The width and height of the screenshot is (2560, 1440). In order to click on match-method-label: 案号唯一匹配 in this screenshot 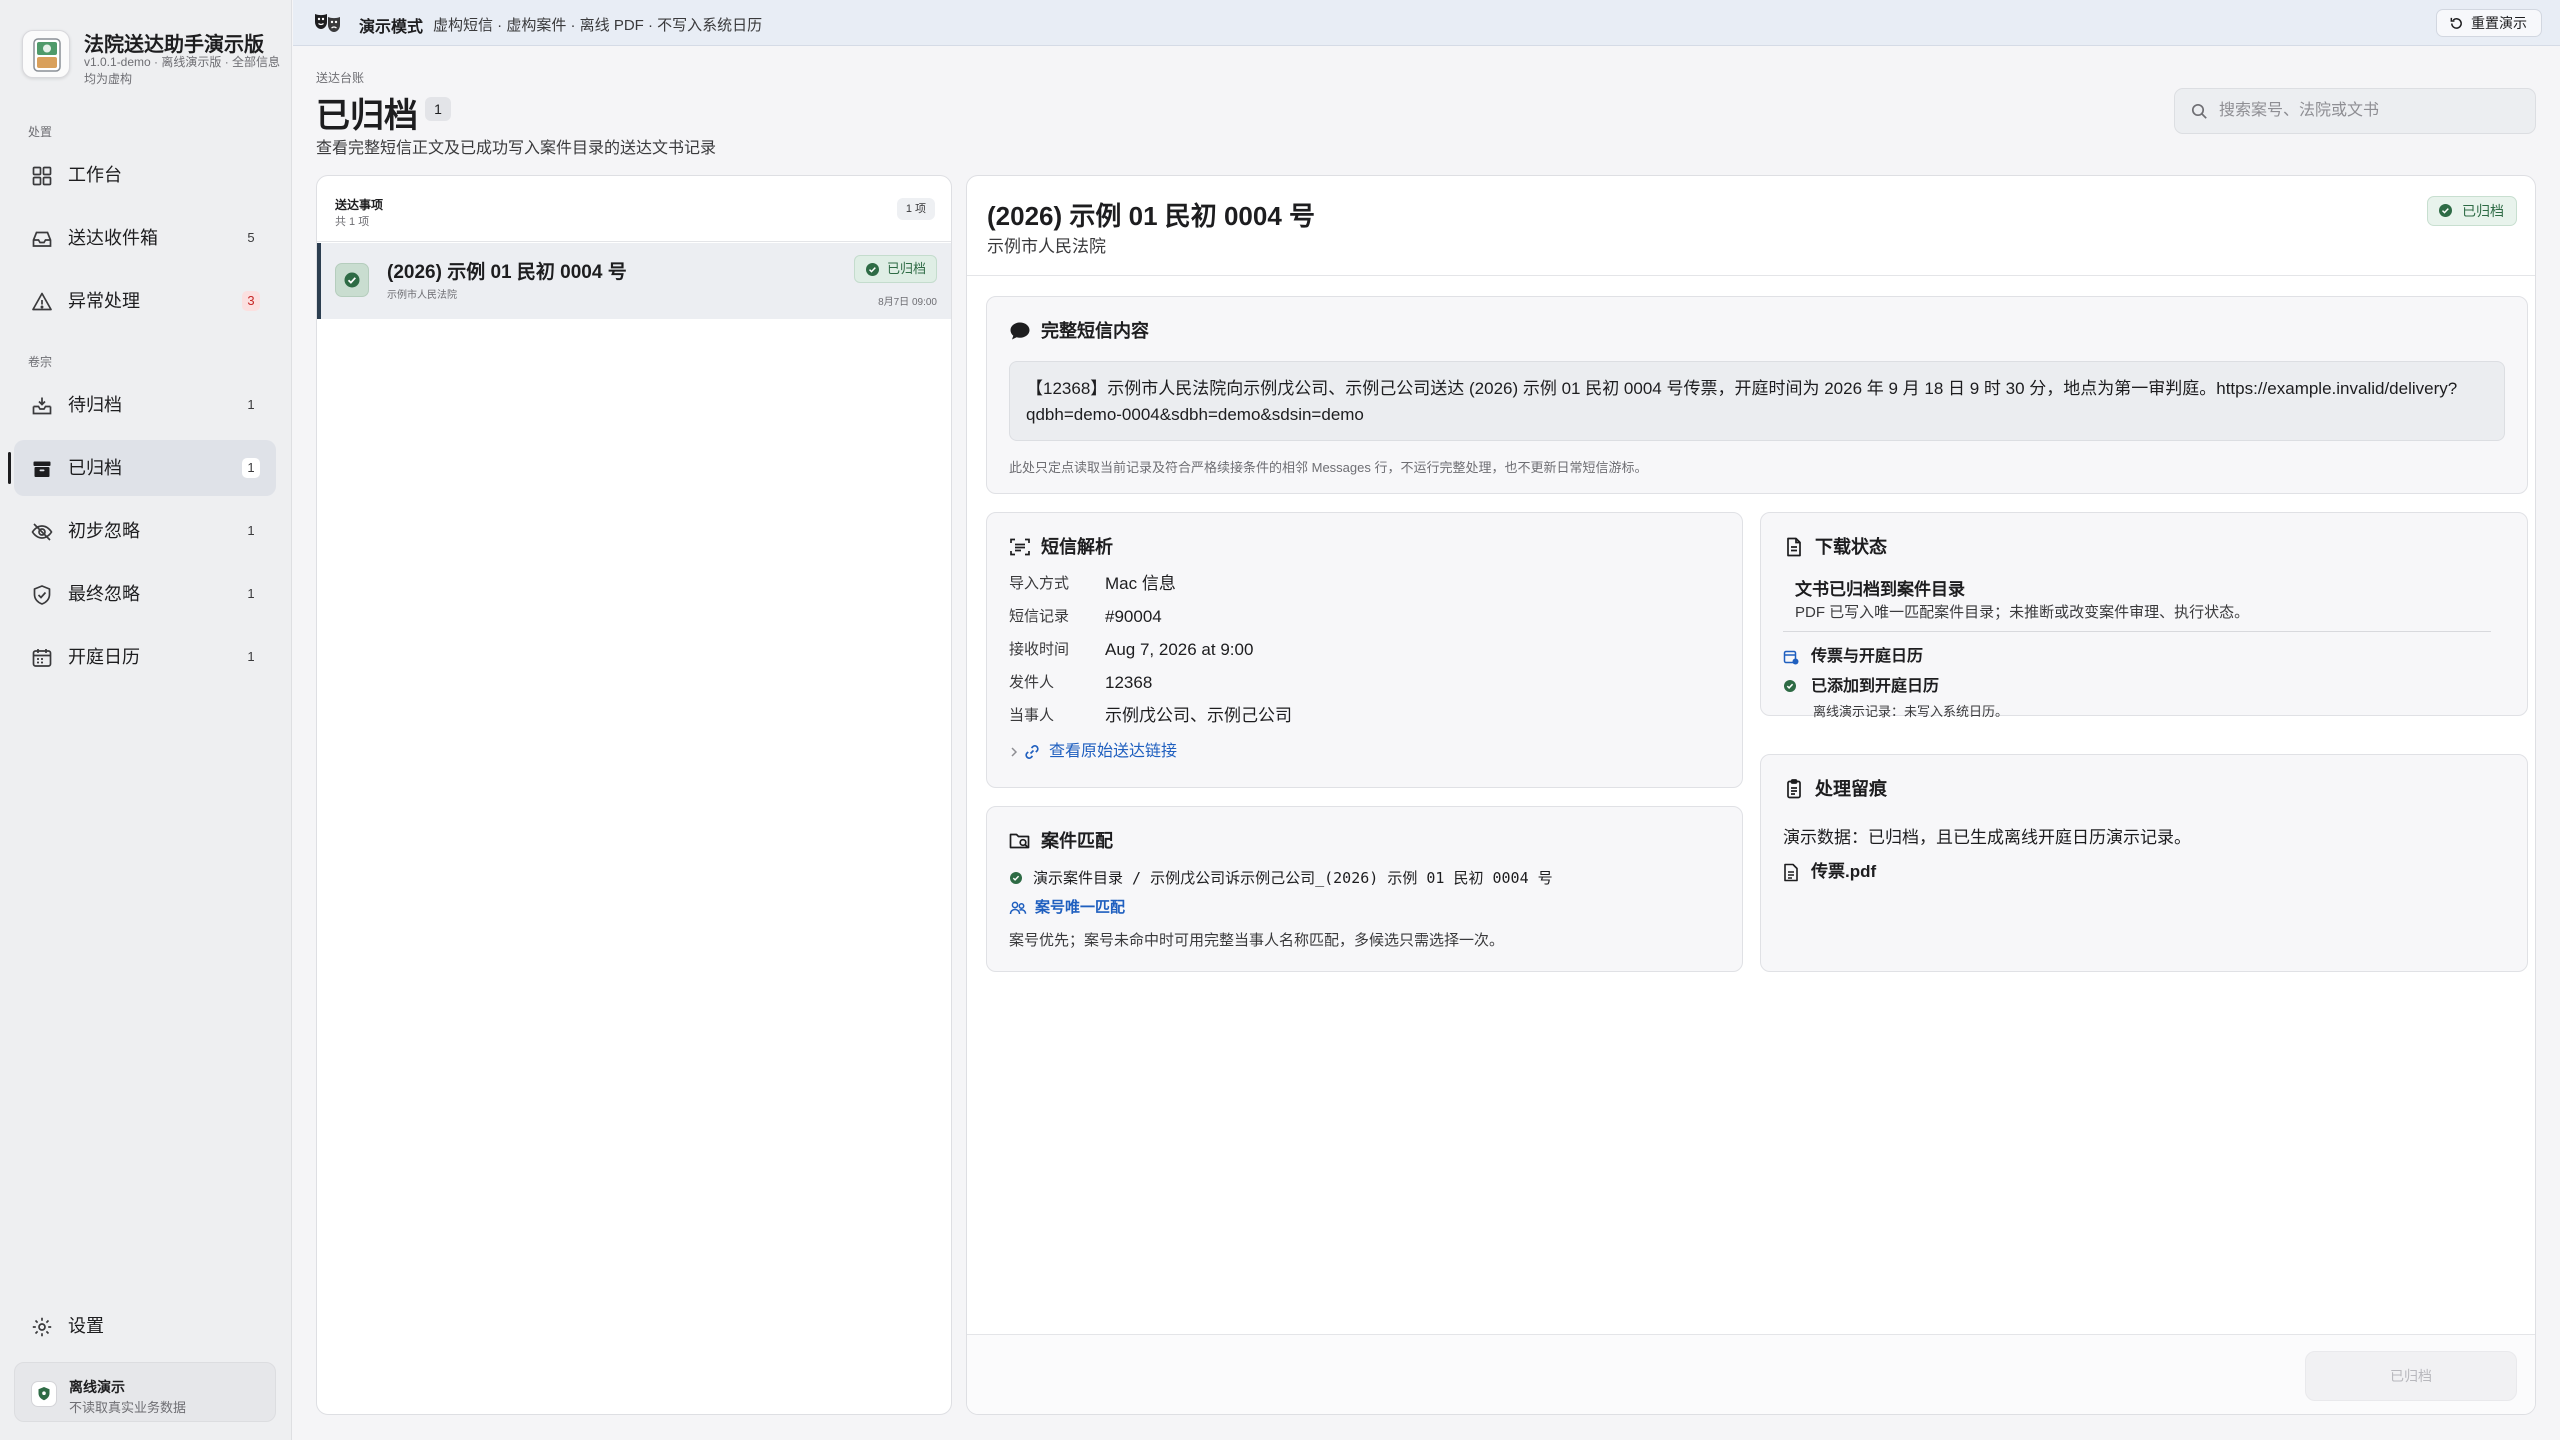, I will do `click(1080, 907)`.